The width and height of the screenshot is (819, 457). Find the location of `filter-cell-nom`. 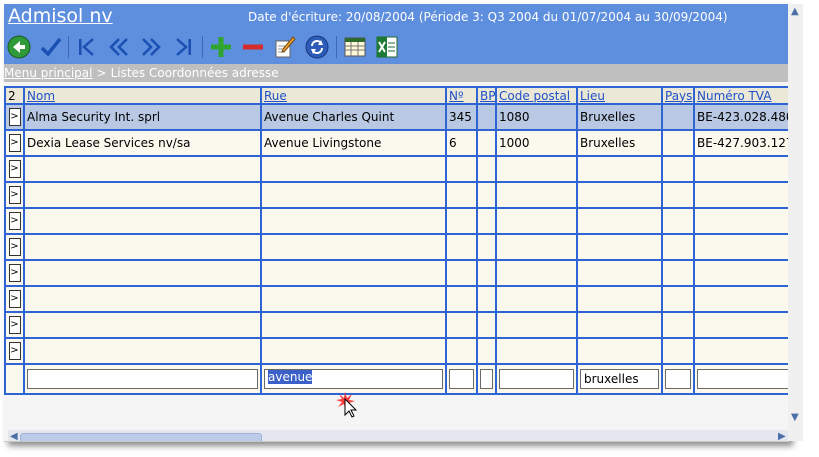

filter-cell-nom is located at coordinates (142, 379).